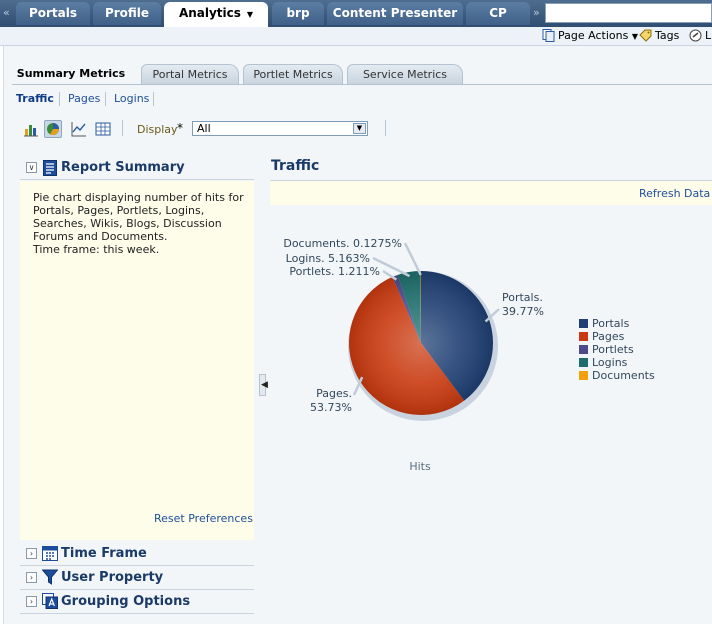 Image resolution: width=712 pixels, height=624 pixels. What do you see at coordinates (608, 336) in the screenshot?
I see `legend-label-pages: Pages` at bounding box center [608, 336].